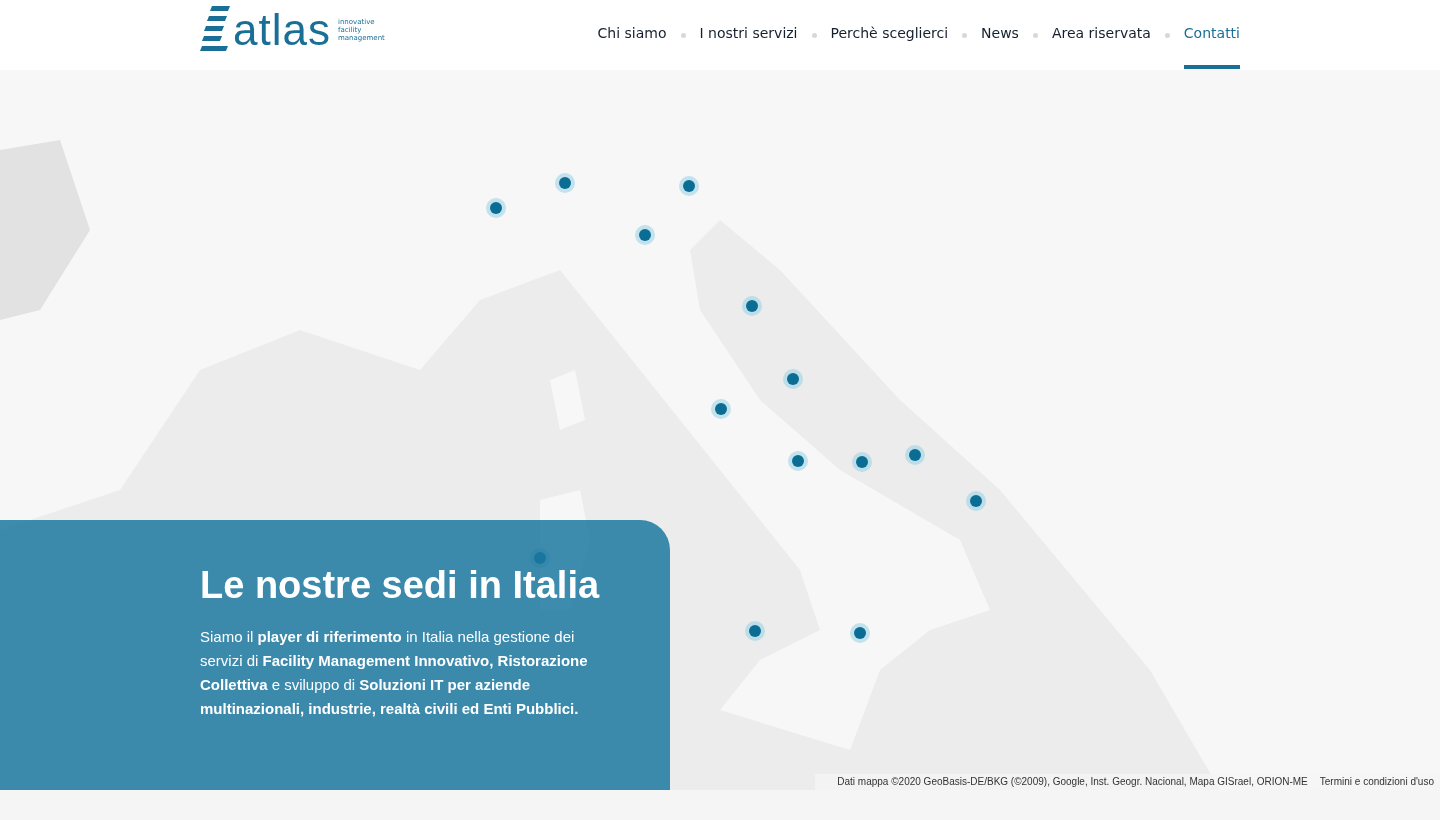  I want to click on nav-link: Perchè sceglierci, so click(889, 35).